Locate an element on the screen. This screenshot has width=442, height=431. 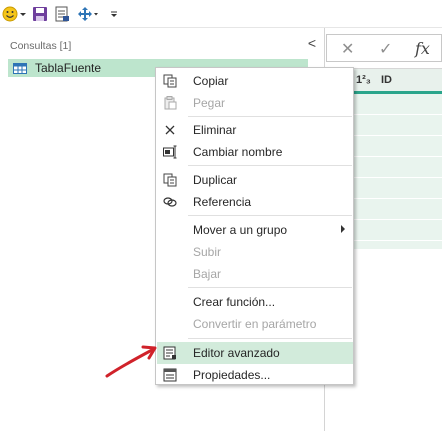
column-name: ID is located at coordinates (386, 80).